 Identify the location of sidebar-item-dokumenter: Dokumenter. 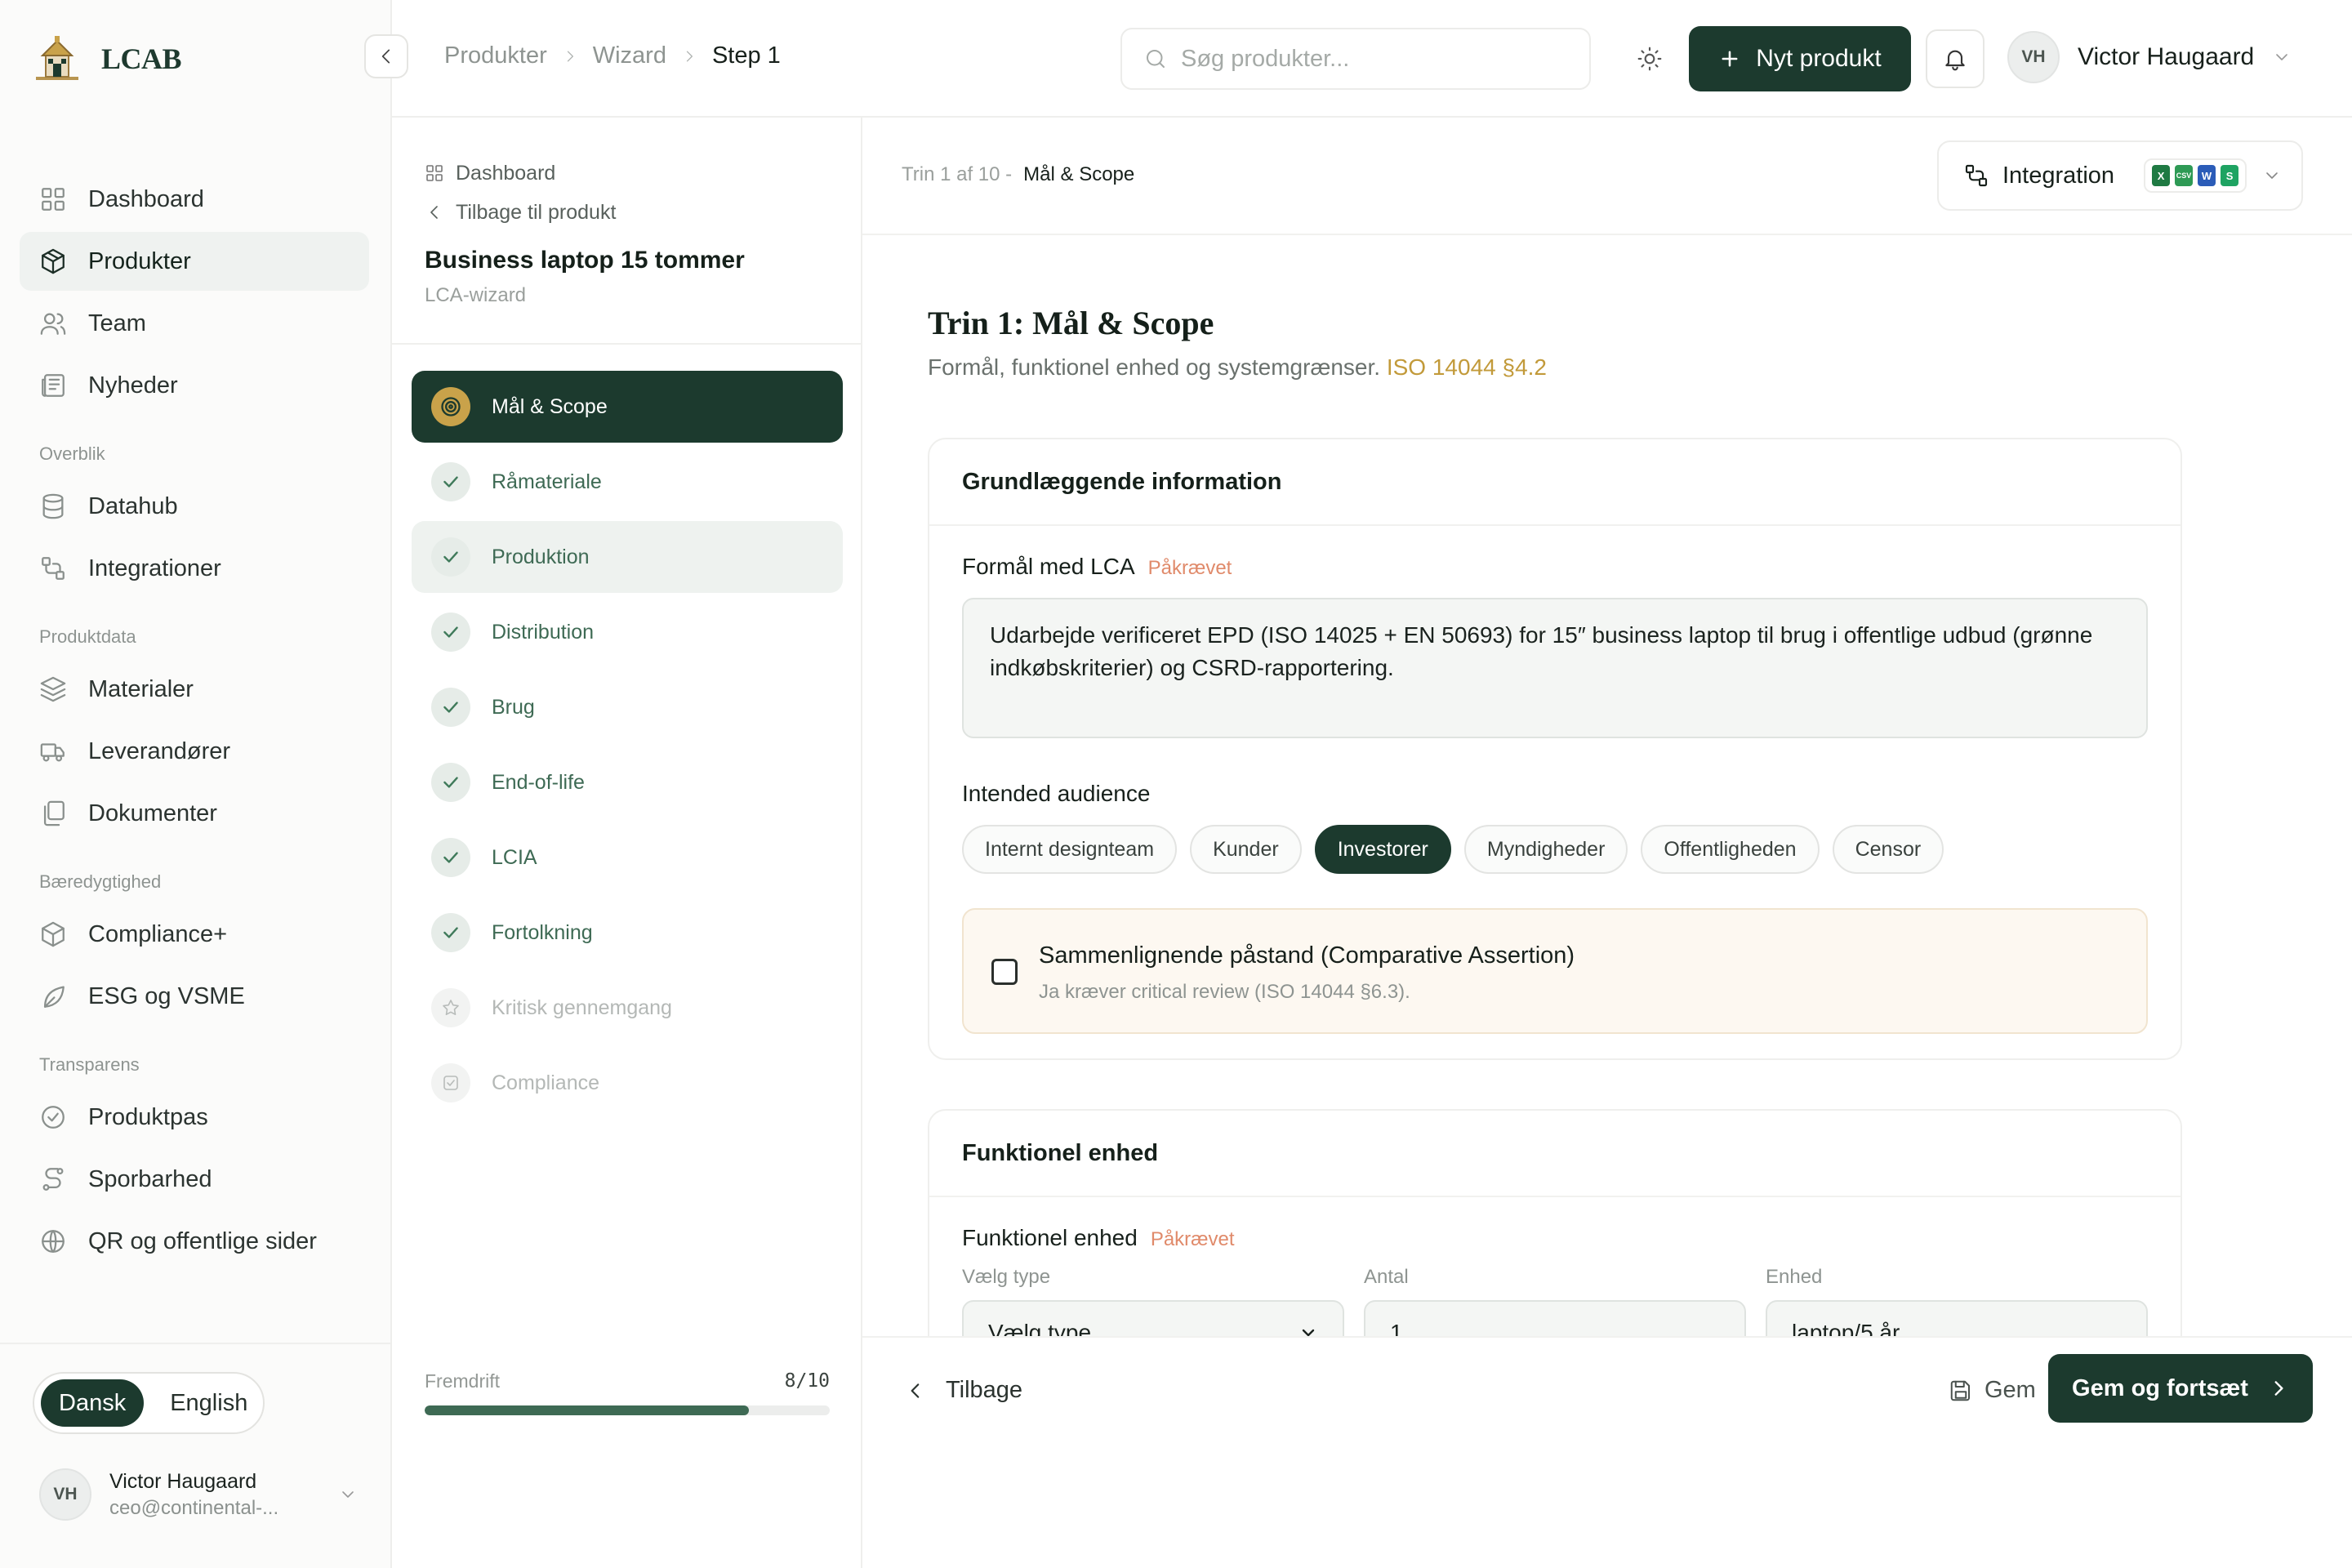
(194, 813).